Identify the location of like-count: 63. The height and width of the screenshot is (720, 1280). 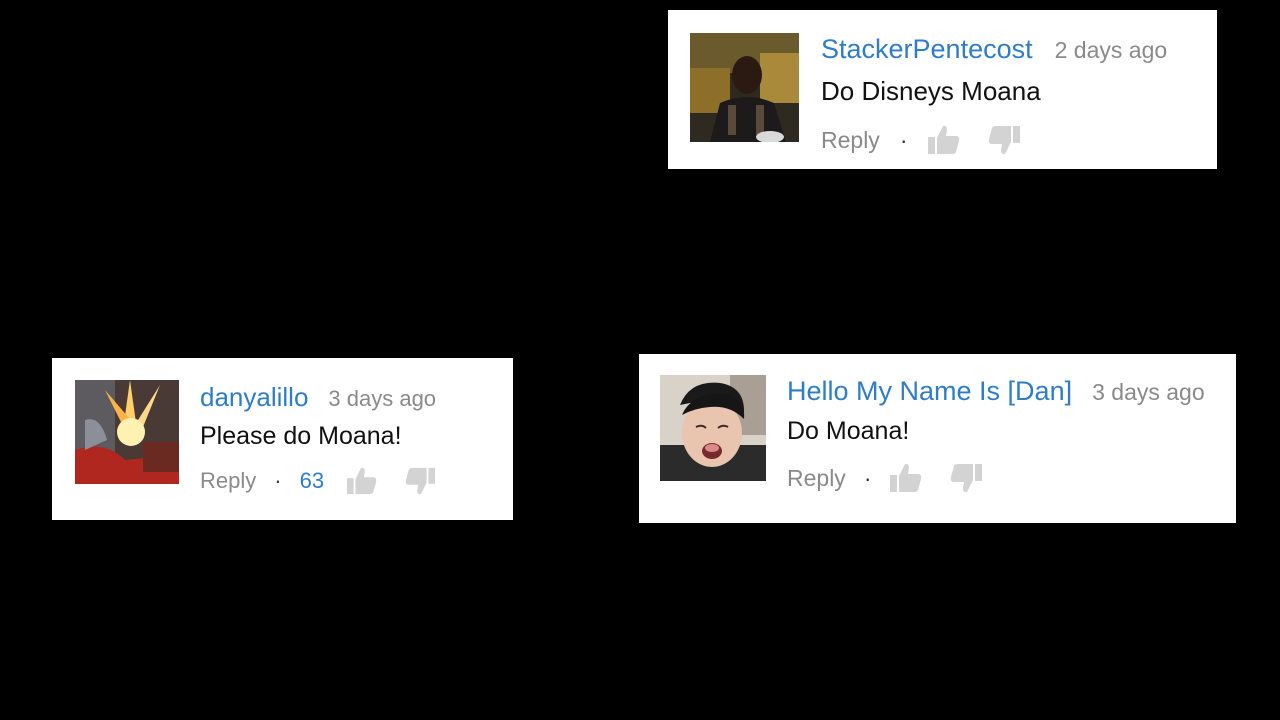
(312, 480).